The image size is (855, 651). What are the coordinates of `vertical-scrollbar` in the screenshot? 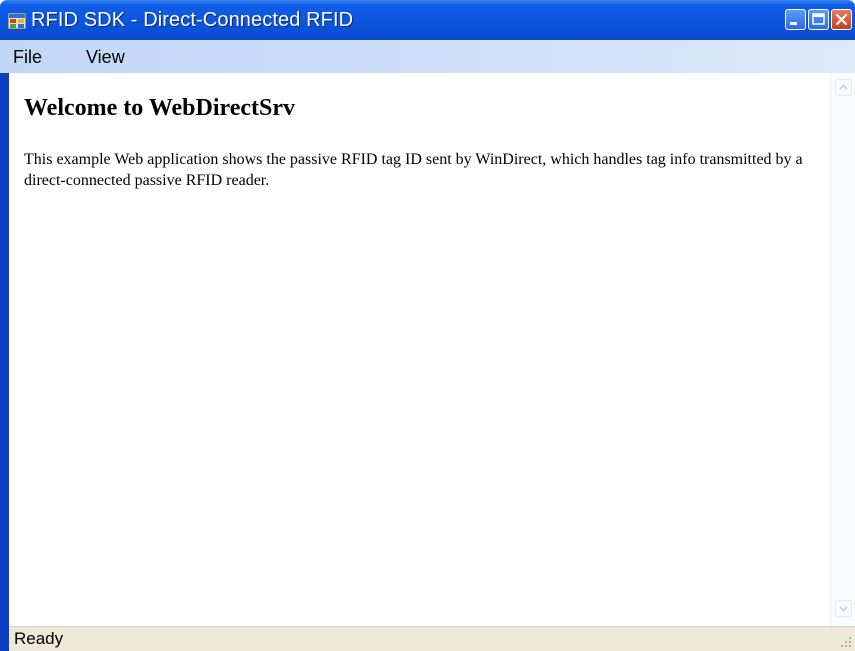 It's located at (842, 349).